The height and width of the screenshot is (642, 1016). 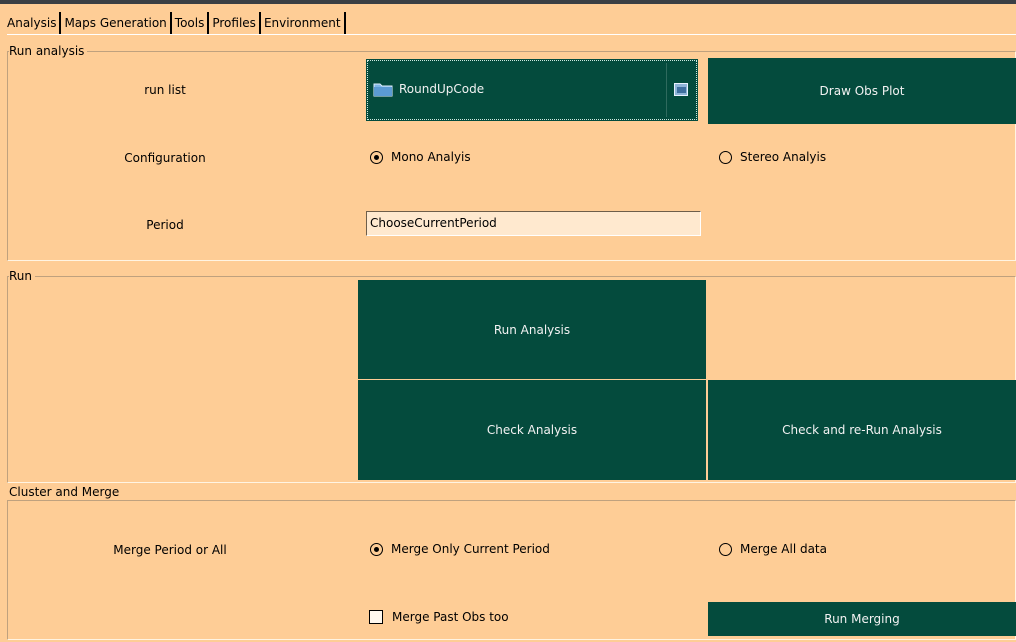 I want to click on tab-underline, so click(x=511, y=34).